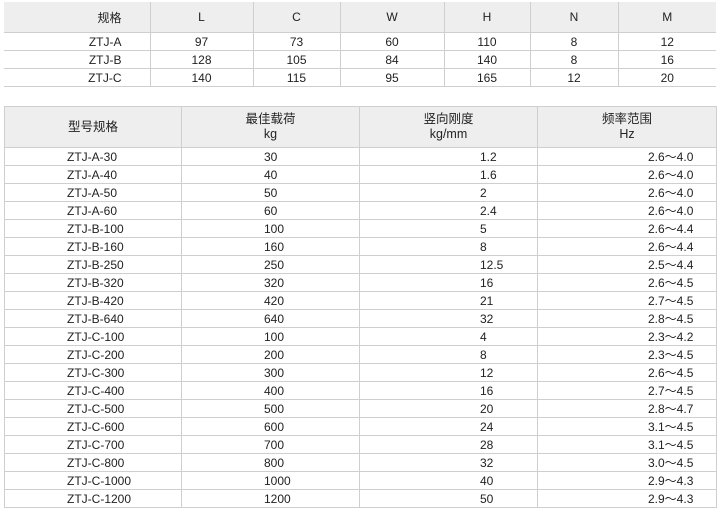 The width and height of the screenshot is (720, 508). I want to click on spec-header-unit: Hz, so click(627, 134).